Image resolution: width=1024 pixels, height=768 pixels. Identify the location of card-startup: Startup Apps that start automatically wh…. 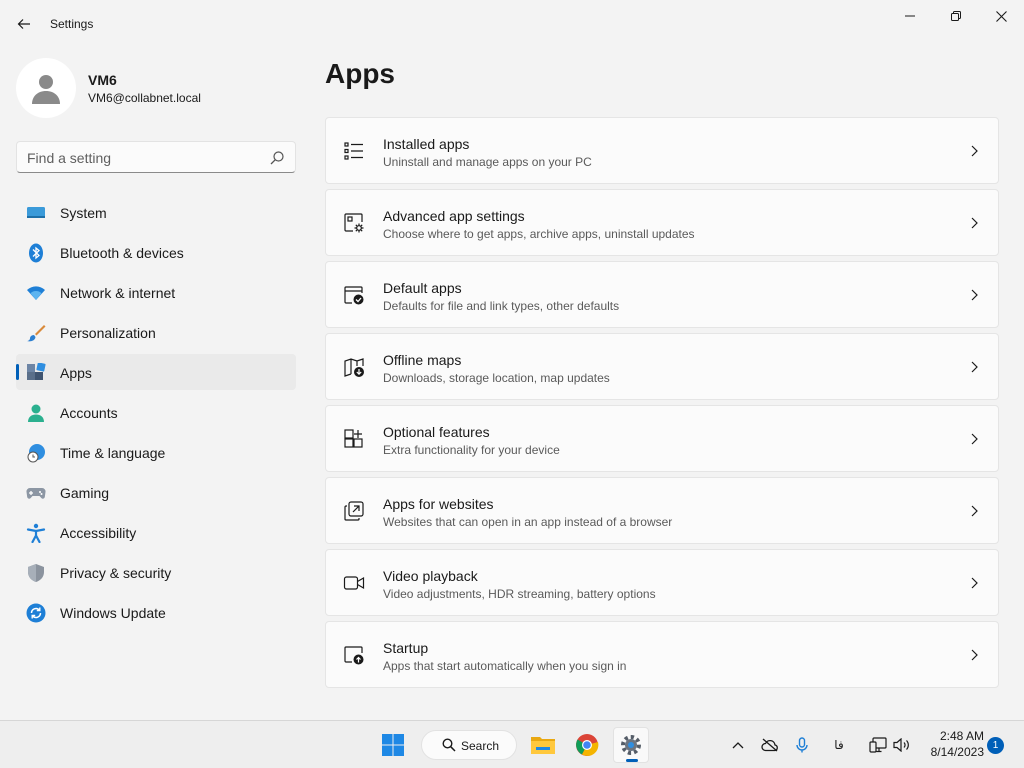
(662, 654).